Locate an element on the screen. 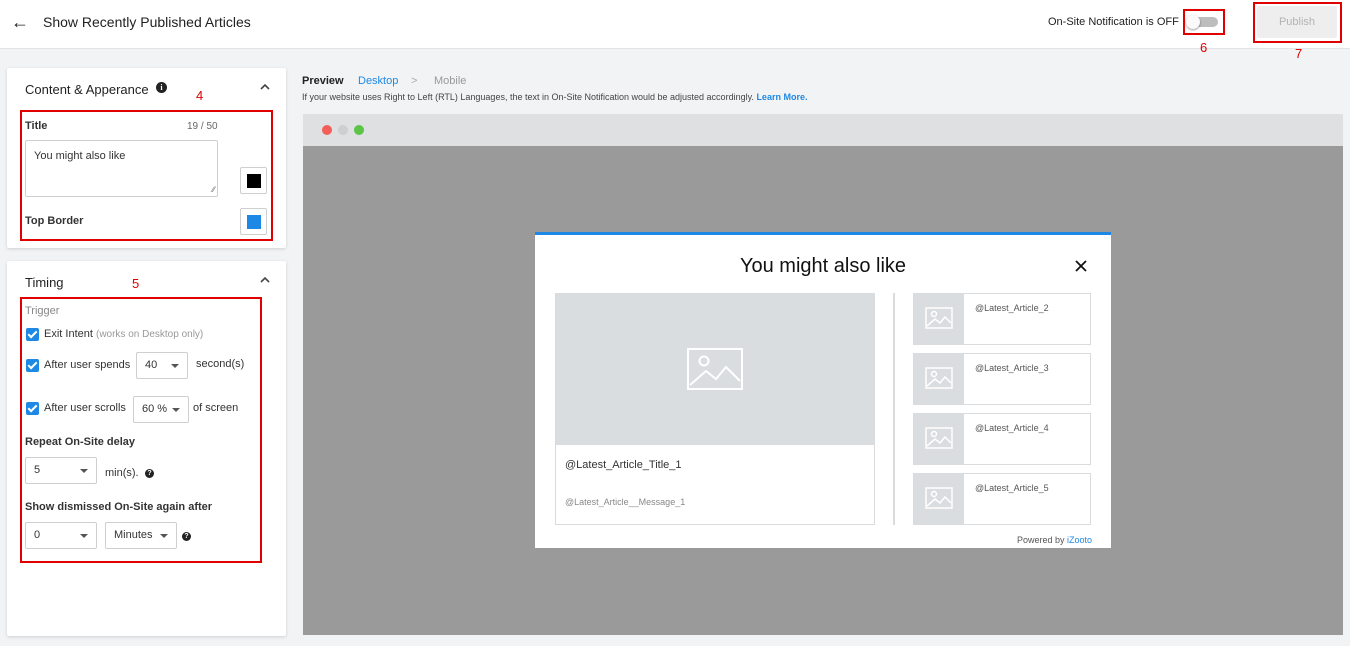  powered-by-text: Powered by is located at coordinates (1040, 540).